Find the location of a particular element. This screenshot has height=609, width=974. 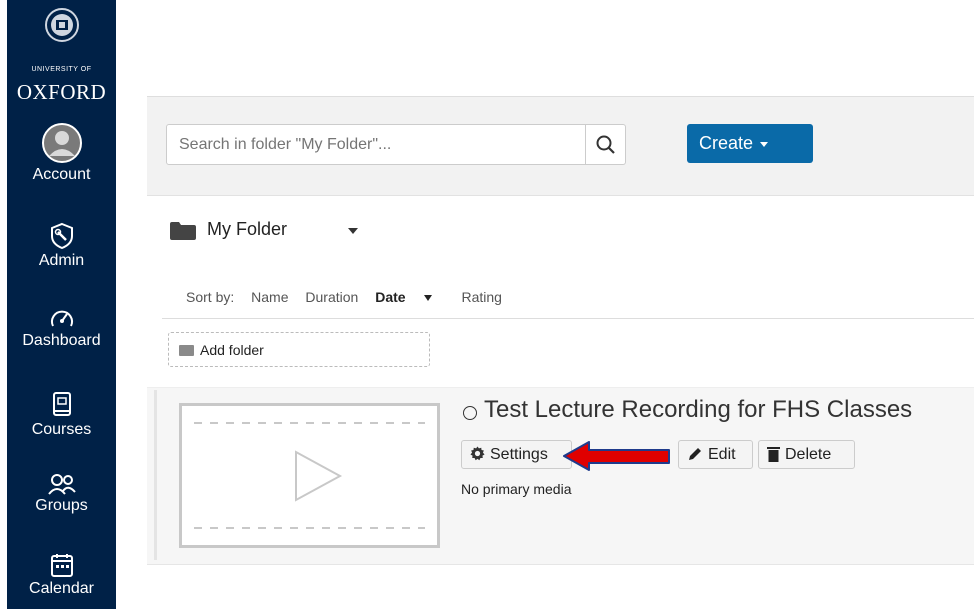

nav-item-calendar: Calendar is located at coordinates (61, 575).